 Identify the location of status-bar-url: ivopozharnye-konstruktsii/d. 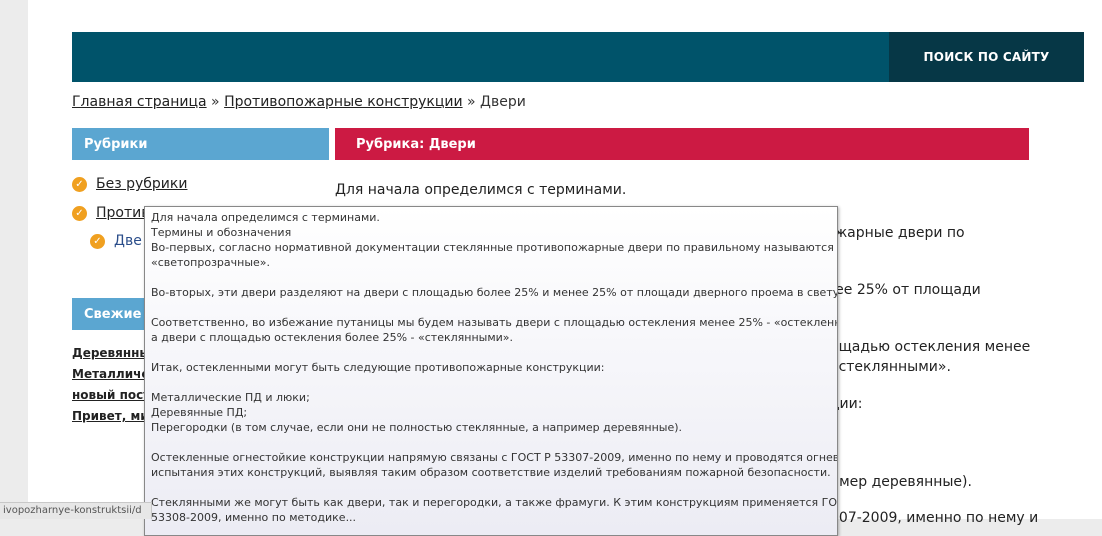
(76, 510).